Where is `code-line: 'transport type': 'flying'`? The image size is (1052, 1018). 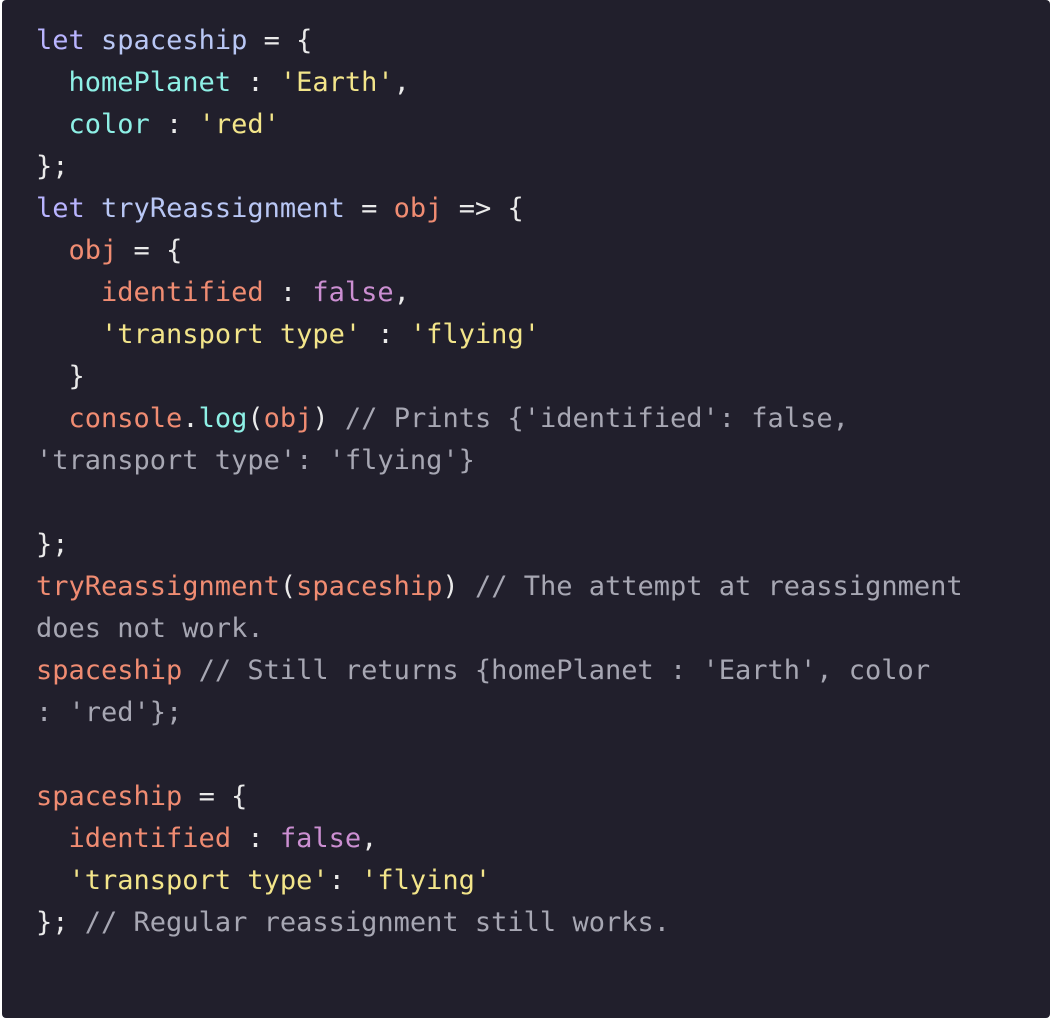
code-line: 'transport type': 'flying' is located at coordinates (543, 881).